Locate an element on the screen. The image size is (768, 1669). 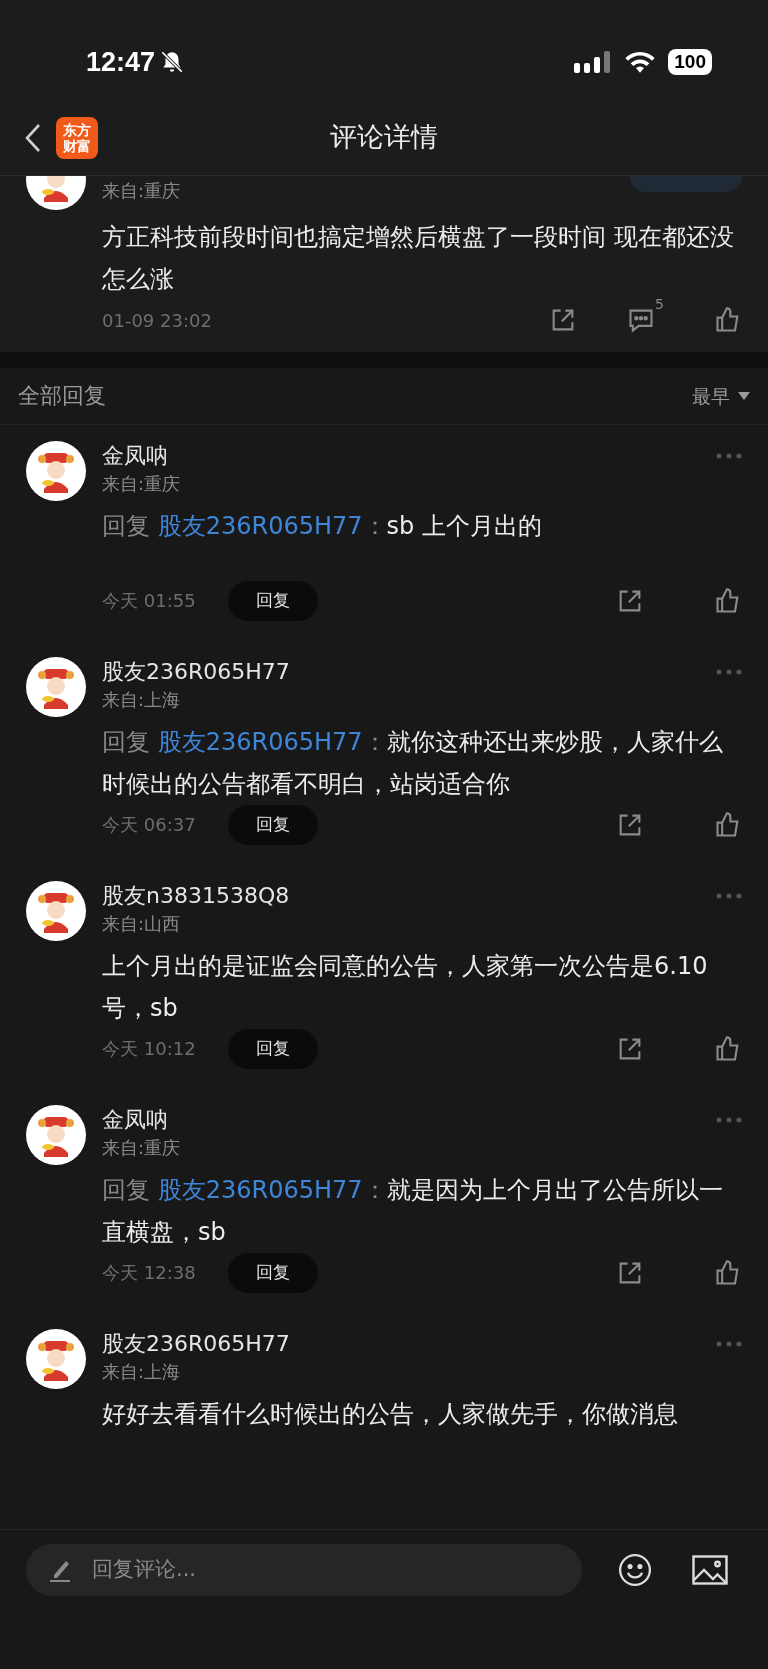
comment-text: 方正科技前段时间也搞定增然后横盘了一段时间 现在都还没怎么涨 is located at coordinates (418, 258).